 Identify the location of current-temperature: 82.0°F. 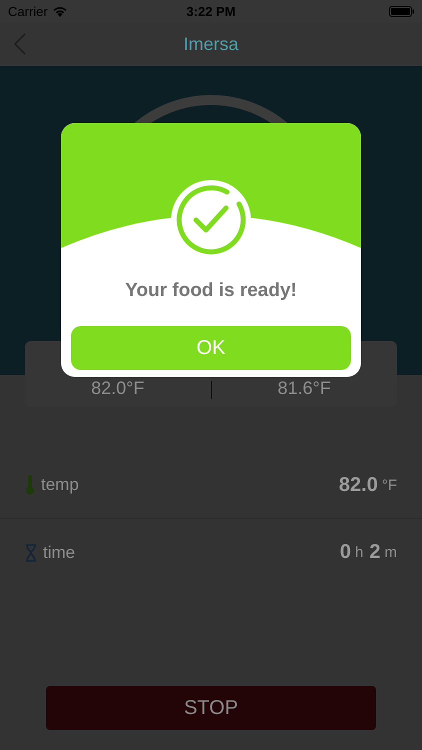
(118, 388).